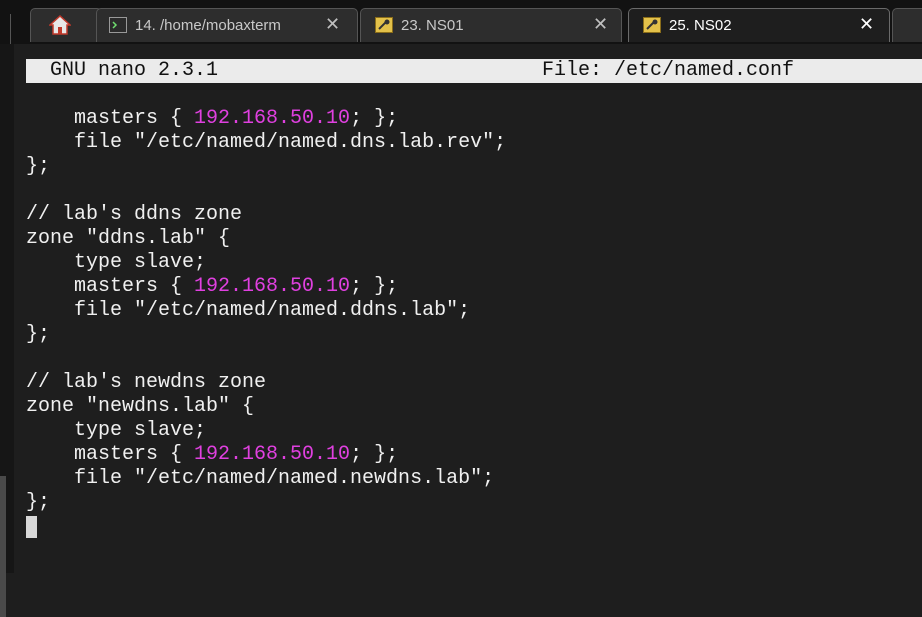 Image resolution: width=922 pixels, height=617 pixels. What do you see at coordinates (146, 382) in the screenshot?
I see `code-comment: // lab's newdns zone` at bounding box center [146, 382].